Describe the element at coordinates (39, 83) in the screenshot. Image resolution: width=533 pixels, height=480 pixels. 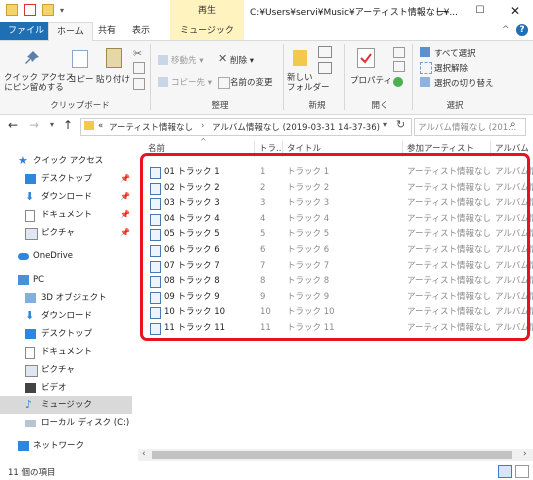
I see `pin-quick-access-button: クイック アクセス にピン留めする` at that location.